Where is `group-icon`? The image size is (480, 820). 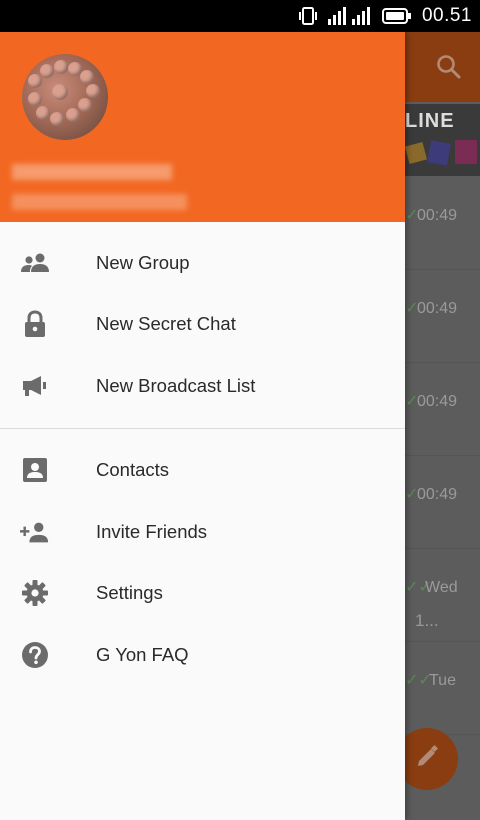 group-icon is located at coordinates (35, 263).